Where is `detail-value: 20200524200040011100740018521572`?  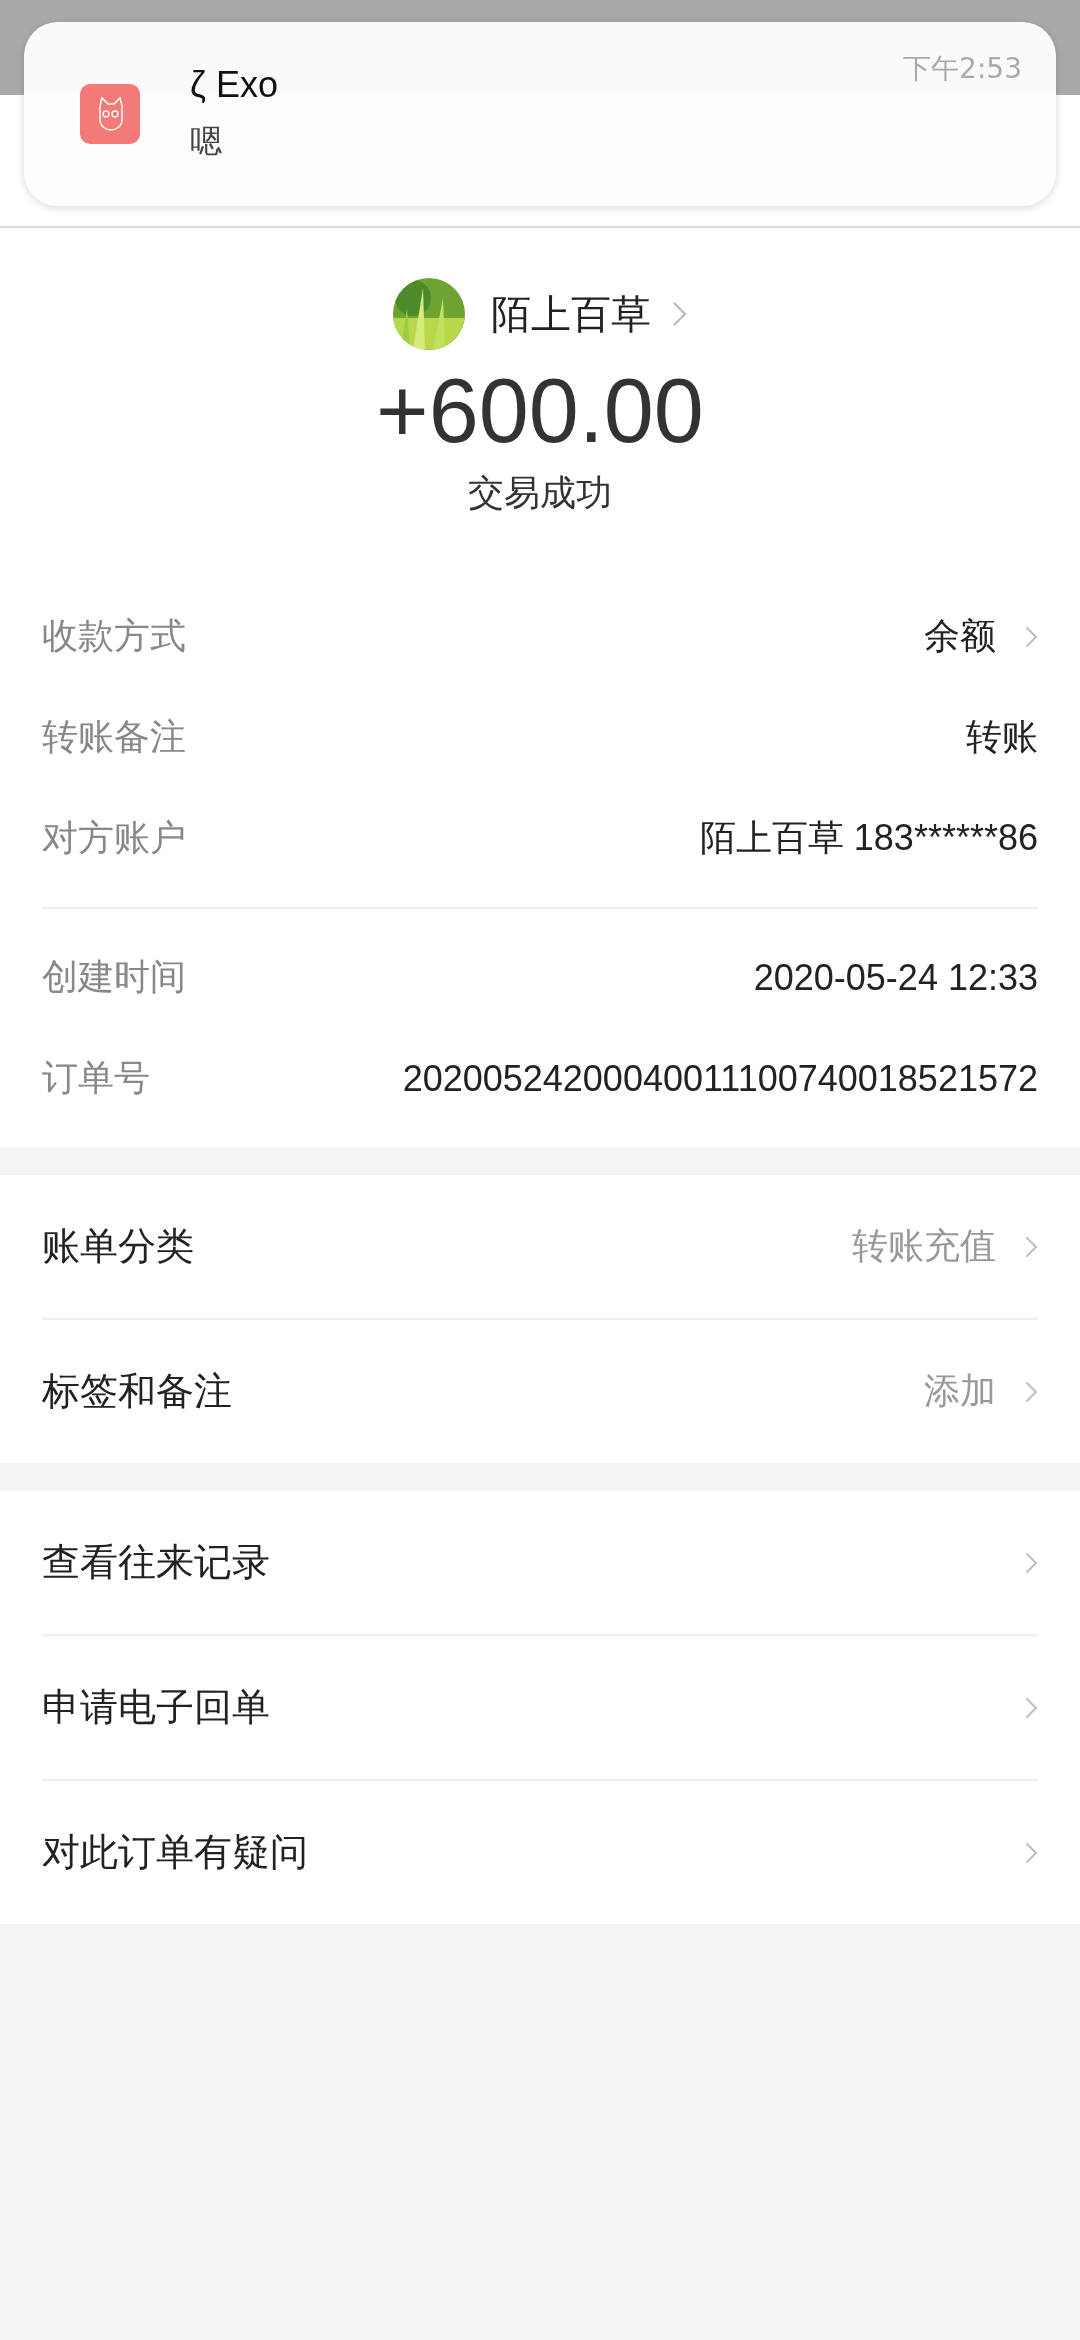 detail-value: 20200524200040011100740018521572 is located at coordinates (720, 1078).